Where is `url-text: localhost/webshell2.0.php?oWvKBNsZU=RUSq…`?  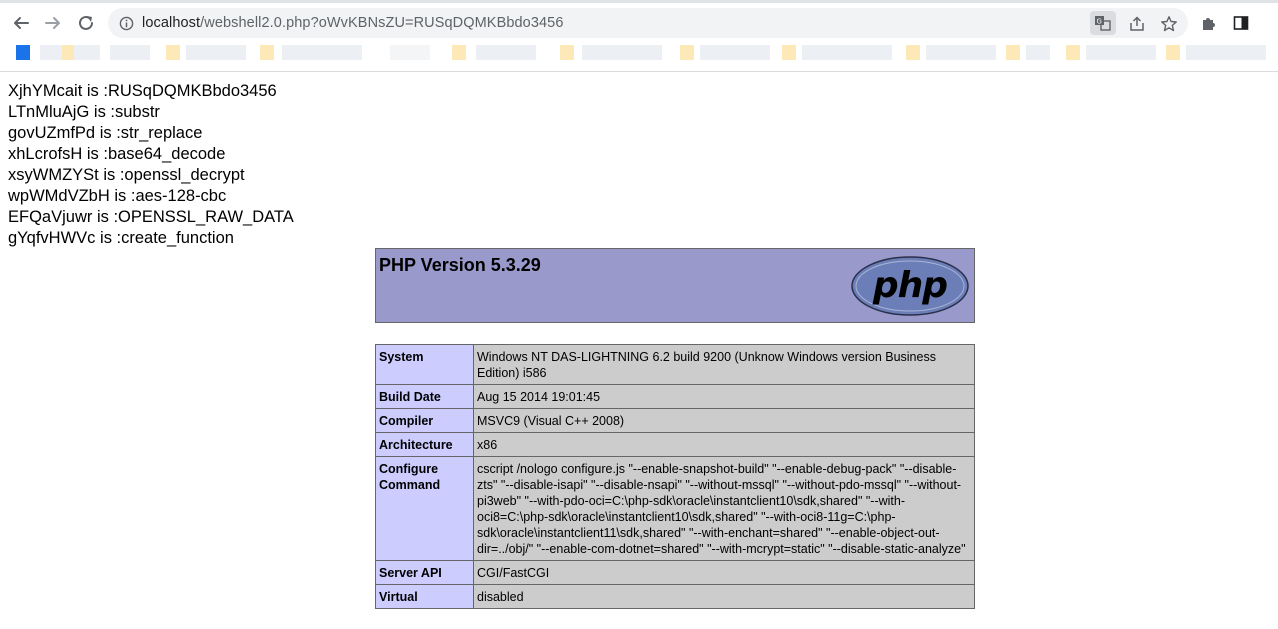 url-text: localhost/webshell2.0.php?oWvKBNsZU=RUSq… is located at coordinates (353, 23).